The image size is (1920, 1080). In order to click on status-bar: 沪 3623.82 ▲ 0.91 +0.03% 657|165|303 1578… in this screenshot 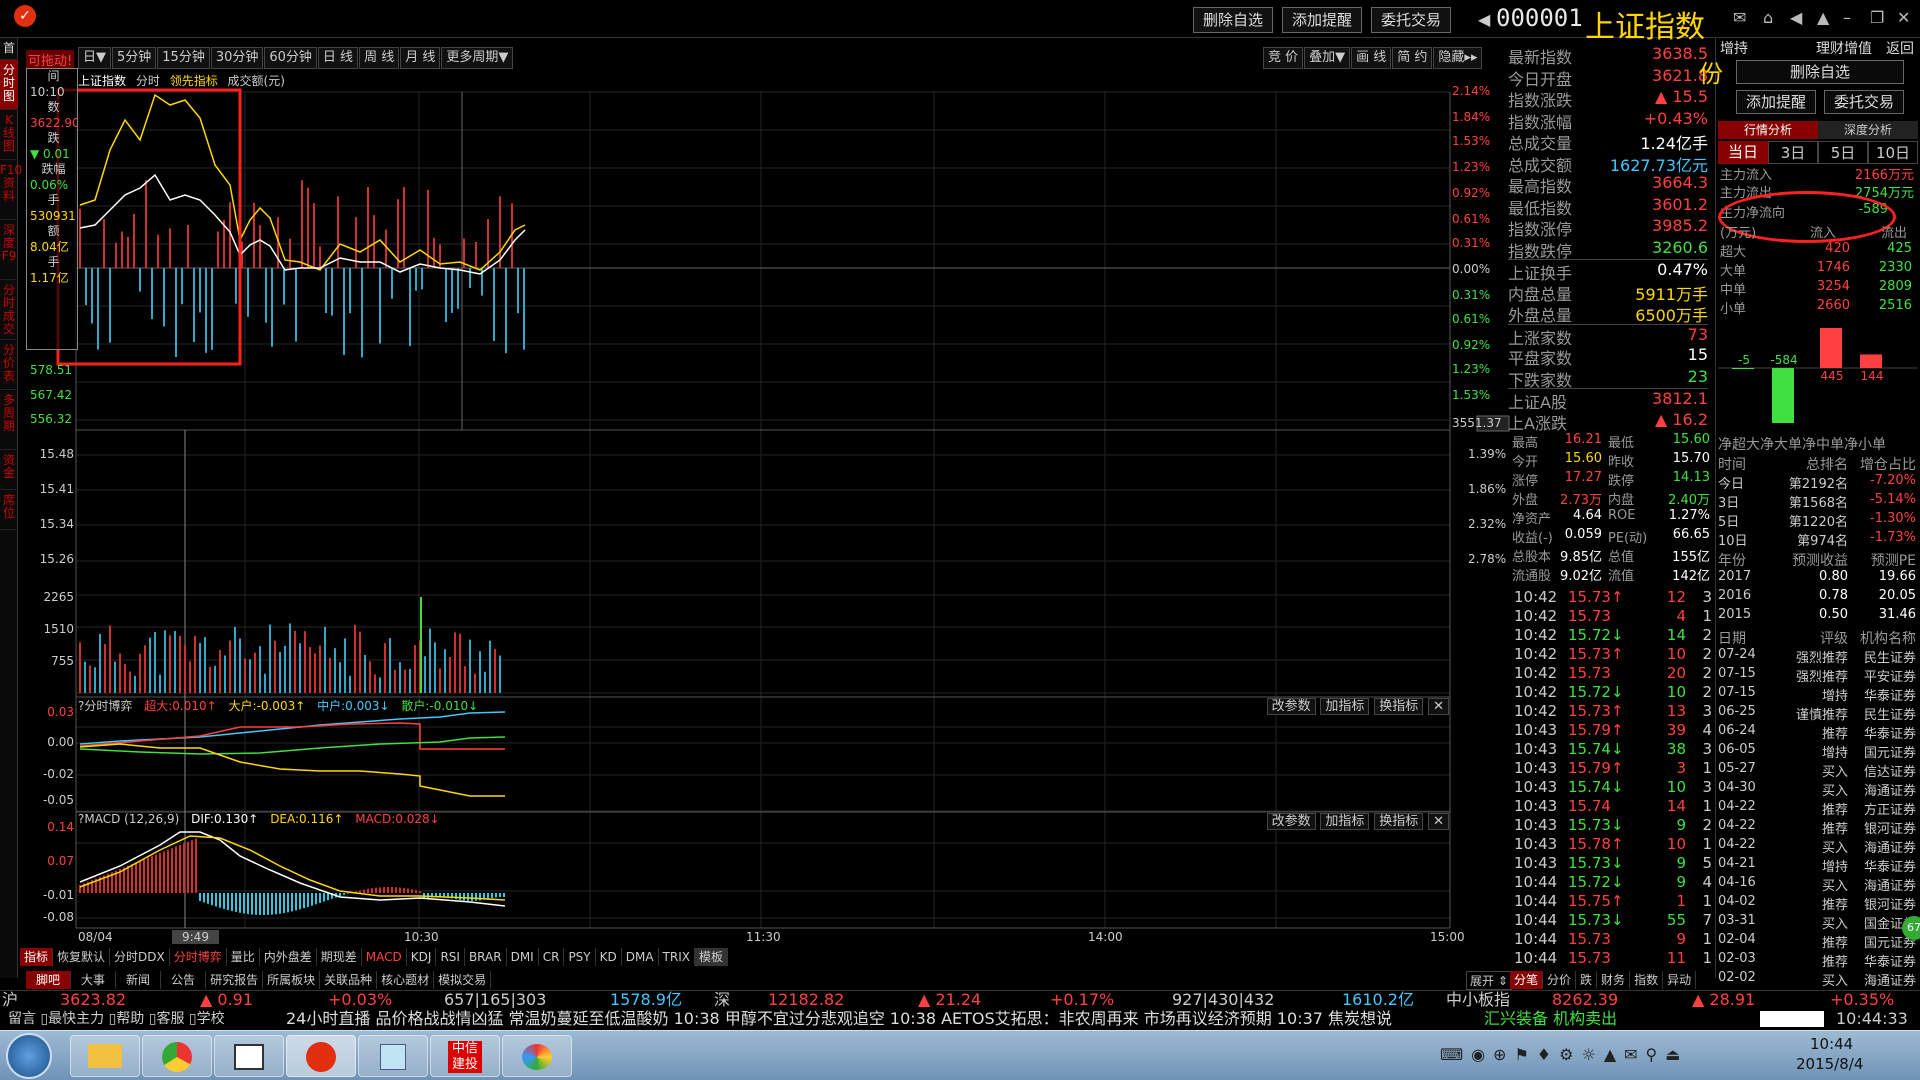, I will do `click(960, 999)`.